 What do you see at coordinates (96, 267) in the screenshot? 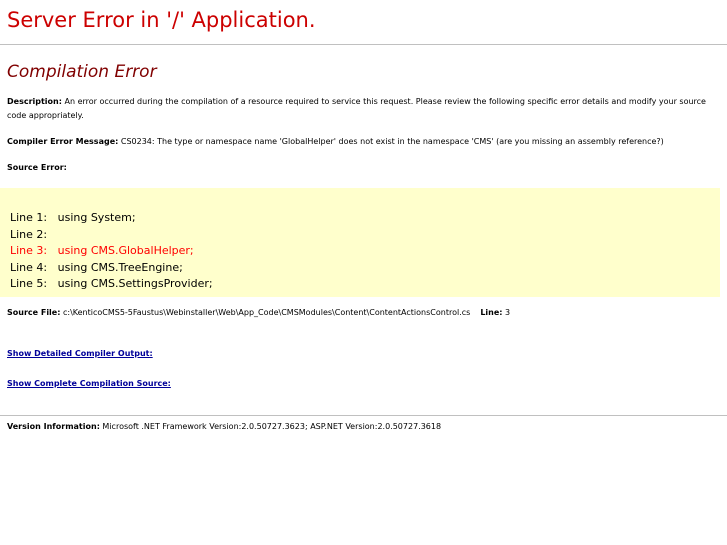
I see `code-line: Line 4: using CMS.TreeEngine;` at bounding box center [96, 267].